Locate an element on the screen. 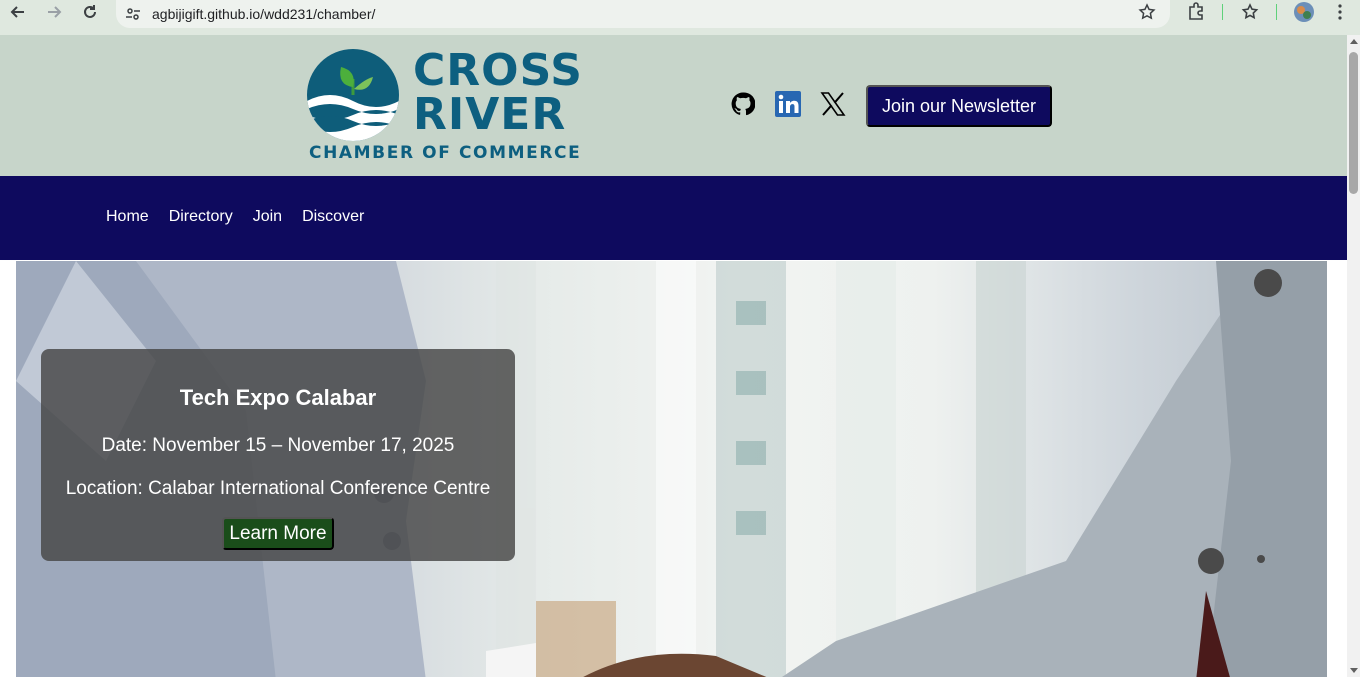 This screenshot has width=1360, height=677. chamber-logo: CROSS RIVER CHAMBER OF COMMERCE is located at coordinates (444, 106).